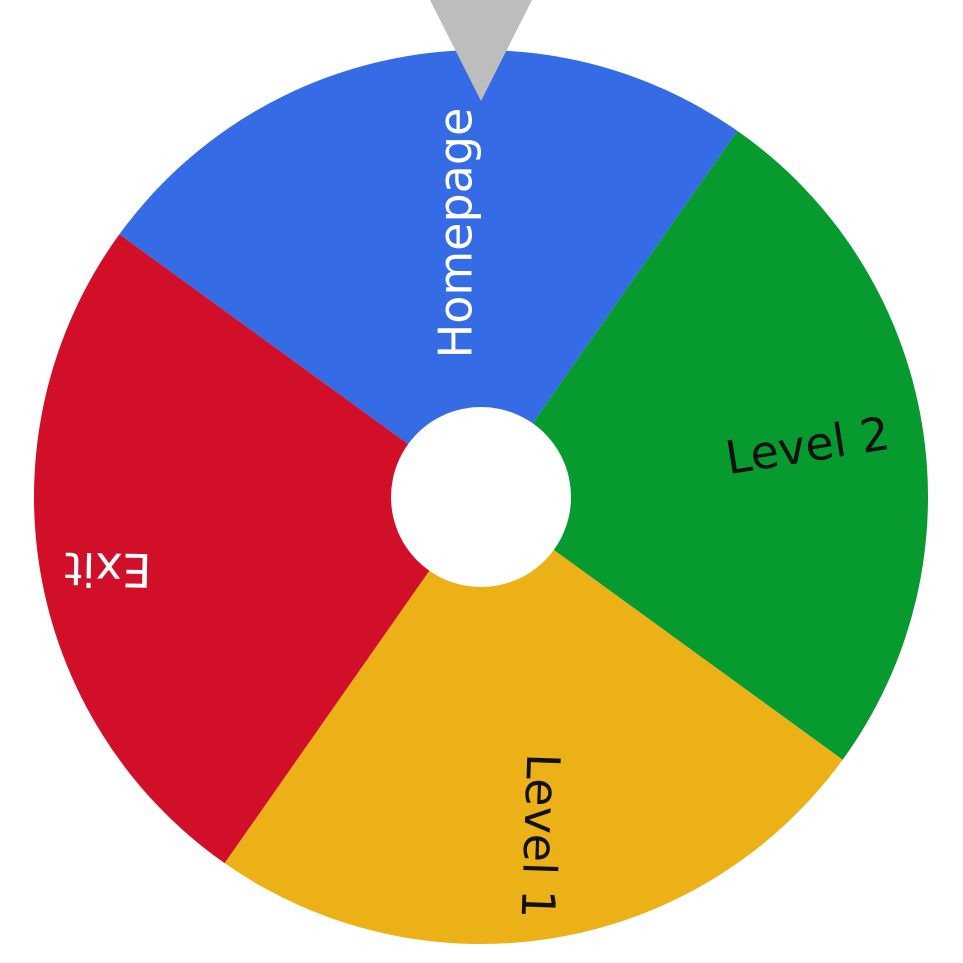 This screenshot has height=963, width=963. Describe the element at coordinates (456, 233) in the screenshot. I see `segment-label-homepage: Homepage` at that location.